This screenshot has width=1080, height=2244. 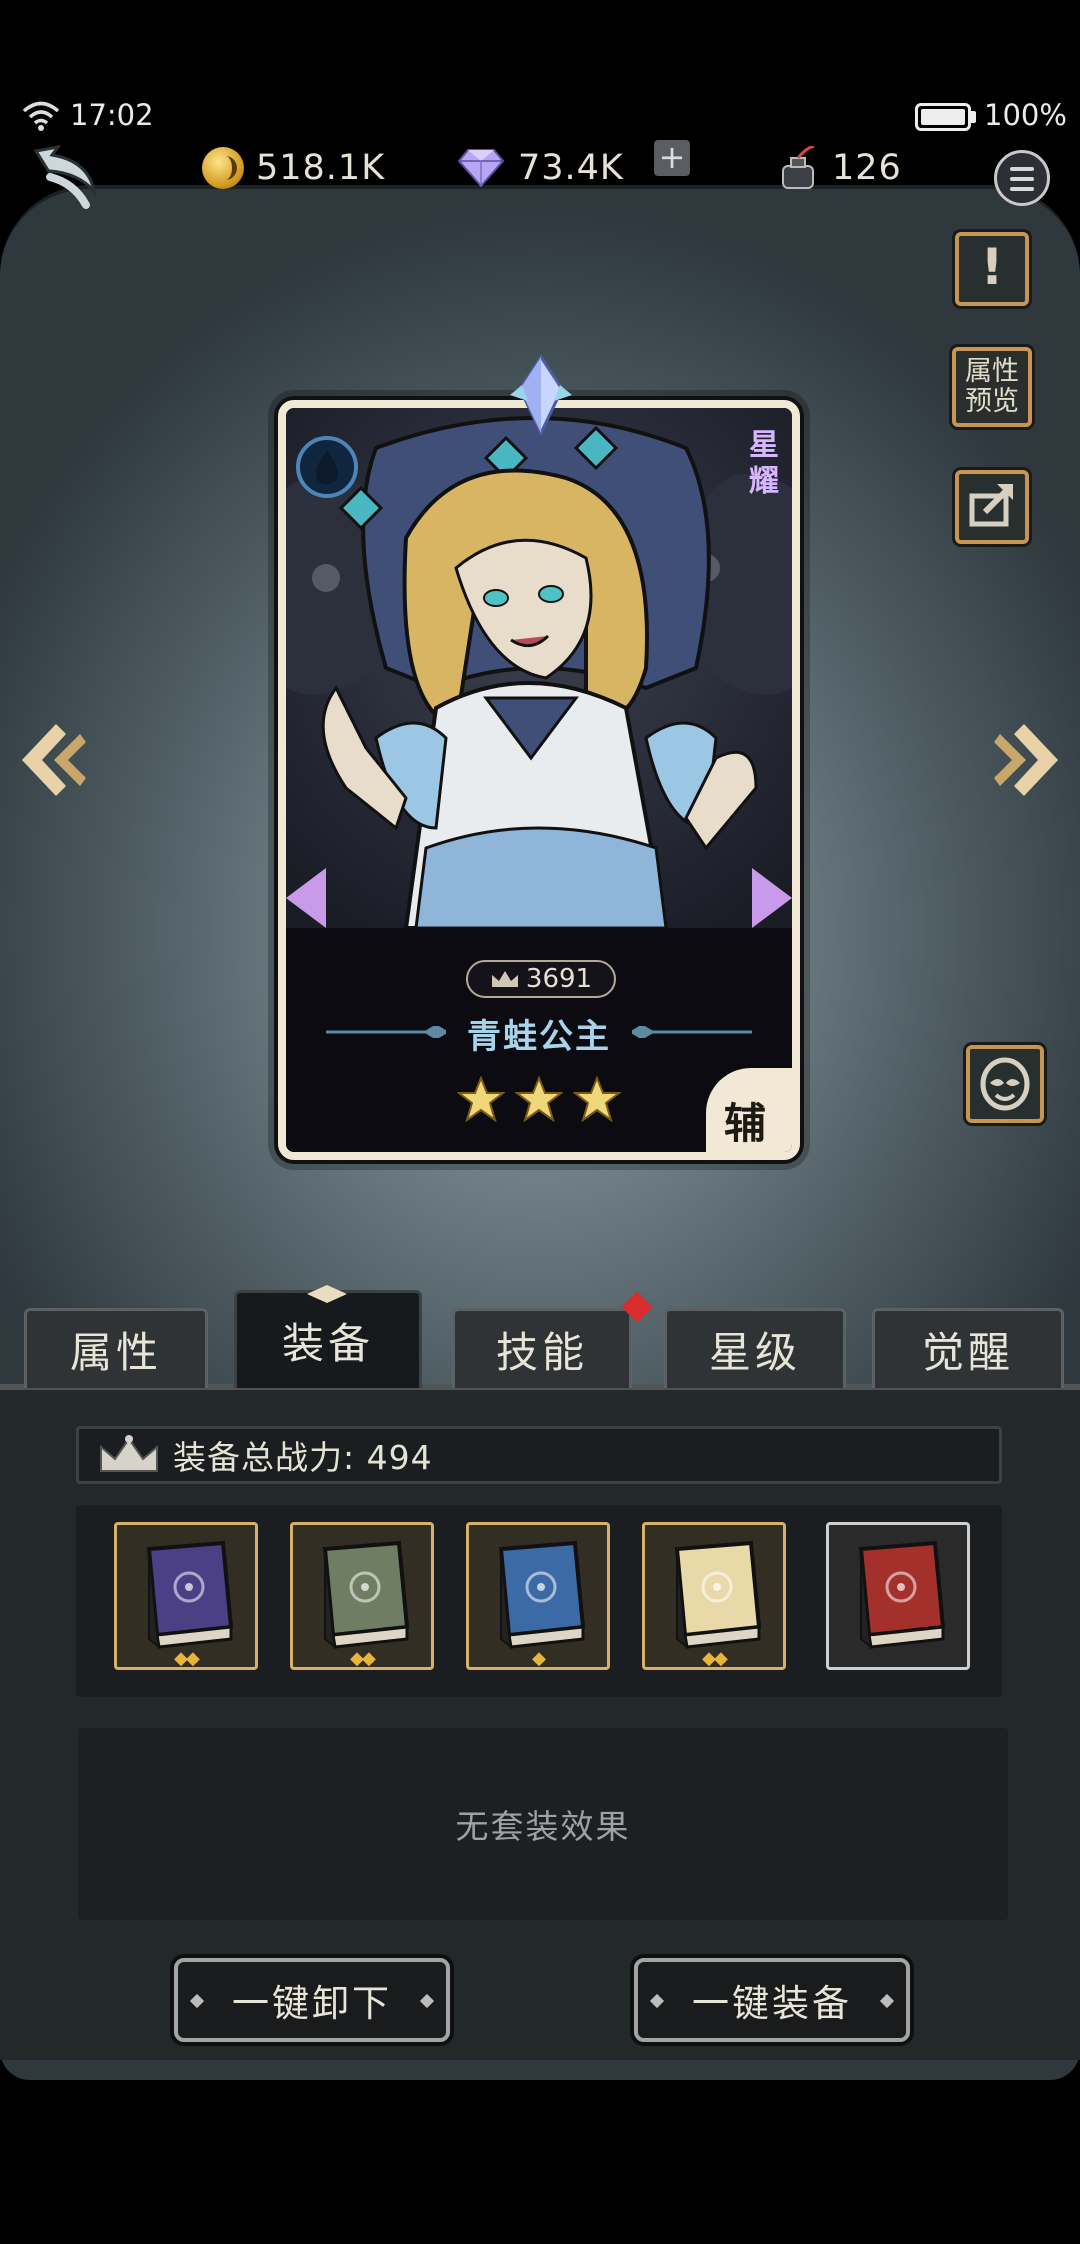 What do you see at coordinates (867, 168) in the screenshot?
I see `ink-value: 126` at bounding box center [867, 168].